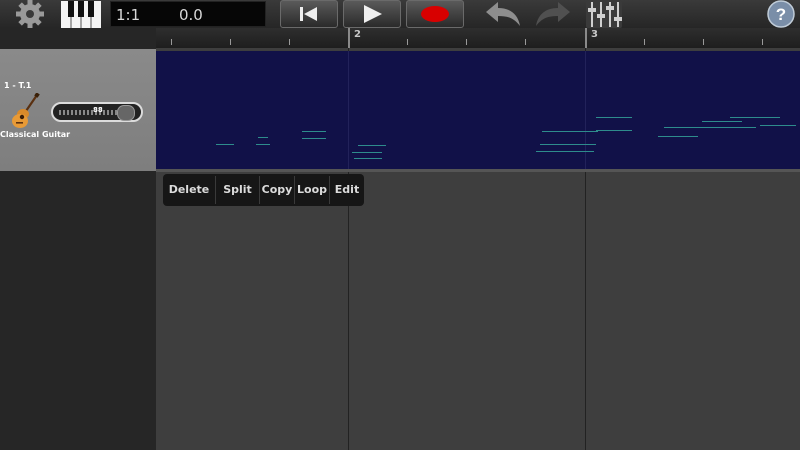 The width and height of the screenshot is (800, 450). What do you see at coordinates (30, 14) in the screenshot?
I see `settings-icon` at bounding box center [30, 14].